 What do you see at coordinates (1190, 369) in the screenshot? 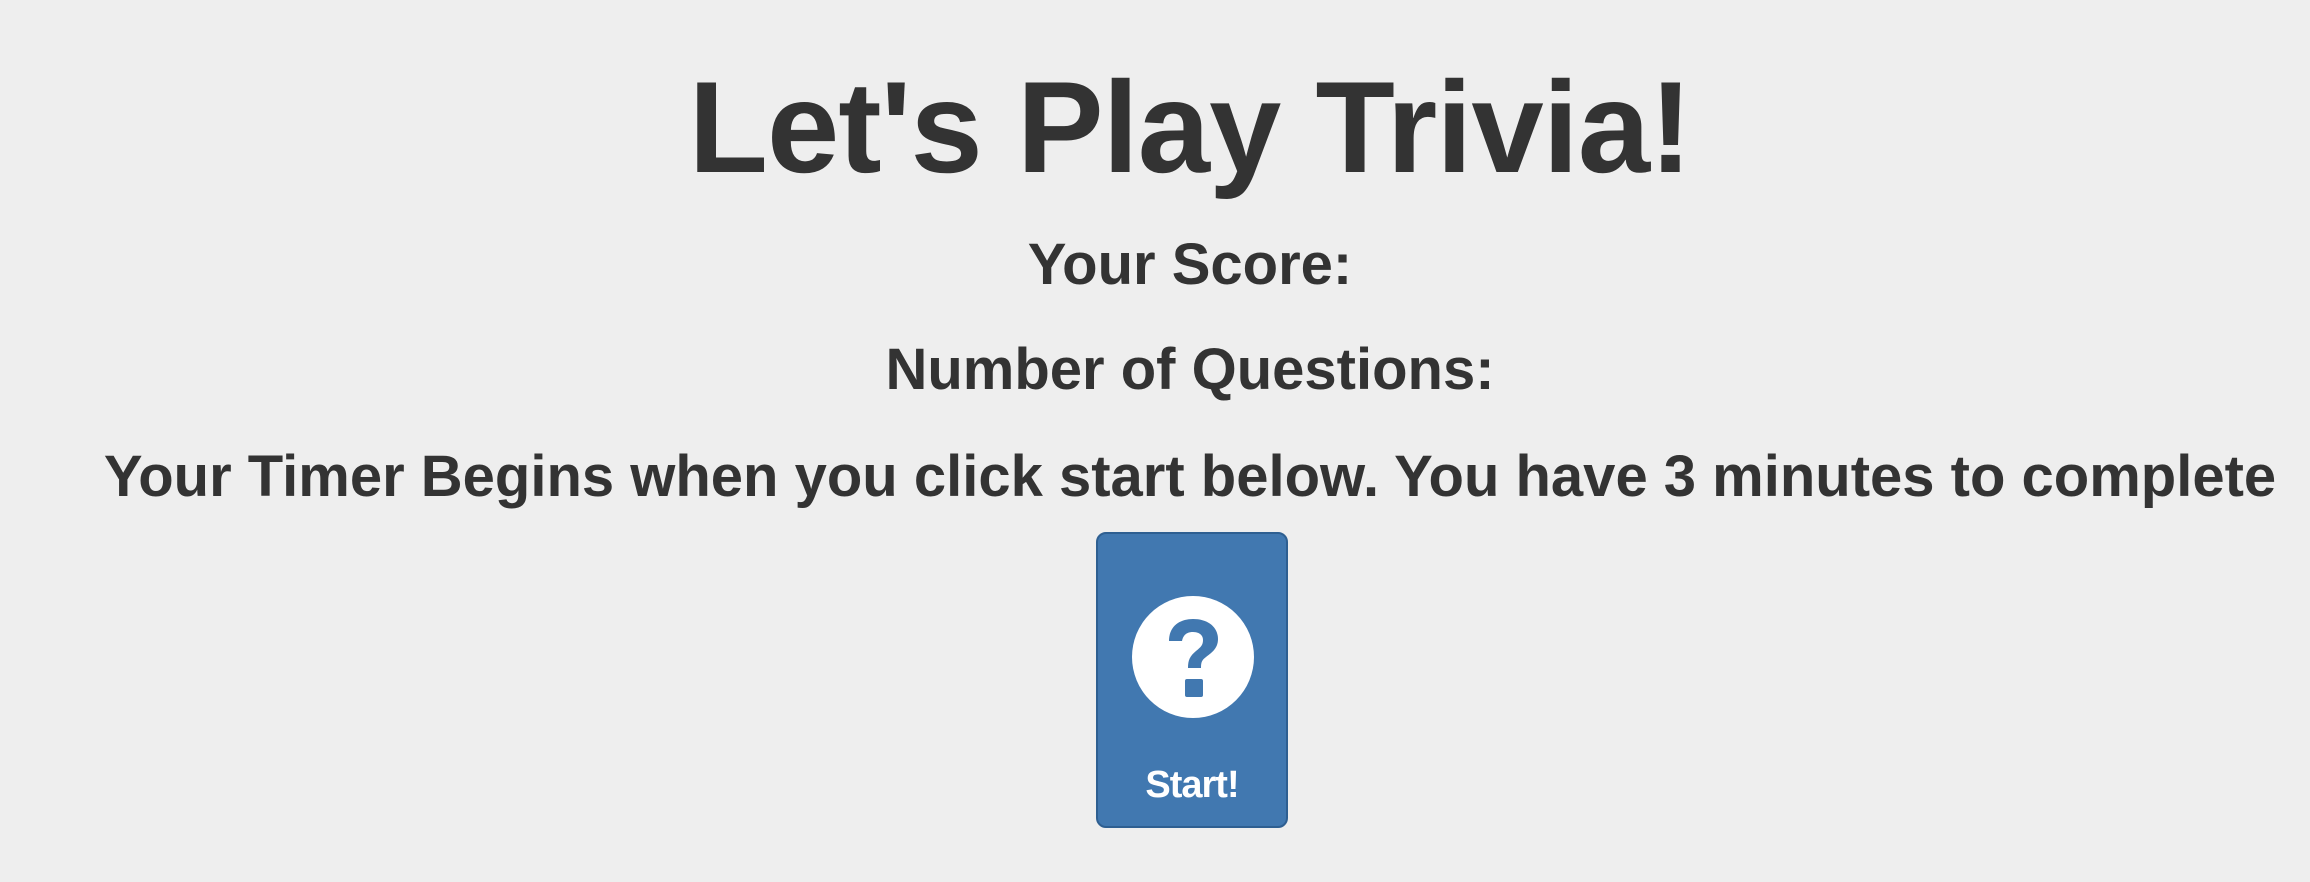
I see `number-of-questions-label: Number of Questions:` at bounding box center [1190, 369].